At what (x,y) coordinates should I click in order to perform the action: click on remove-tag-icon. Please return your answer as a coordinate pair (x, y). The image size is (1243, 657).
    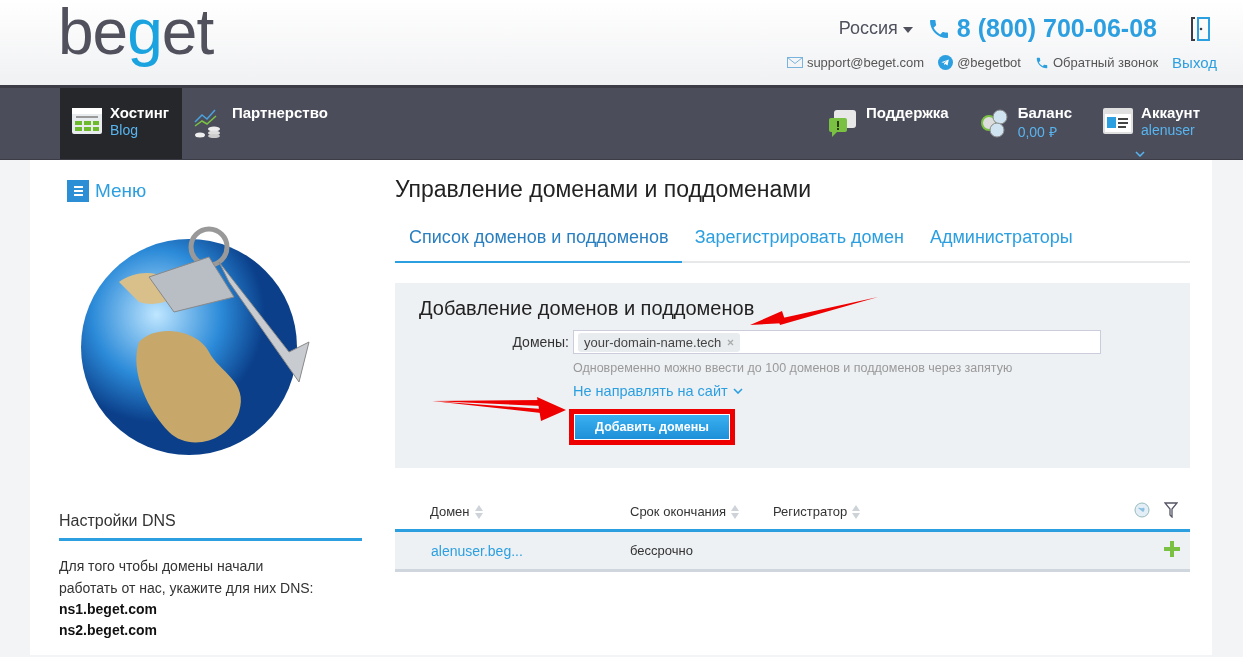
    Looking at the image, I should click on (731, 342).